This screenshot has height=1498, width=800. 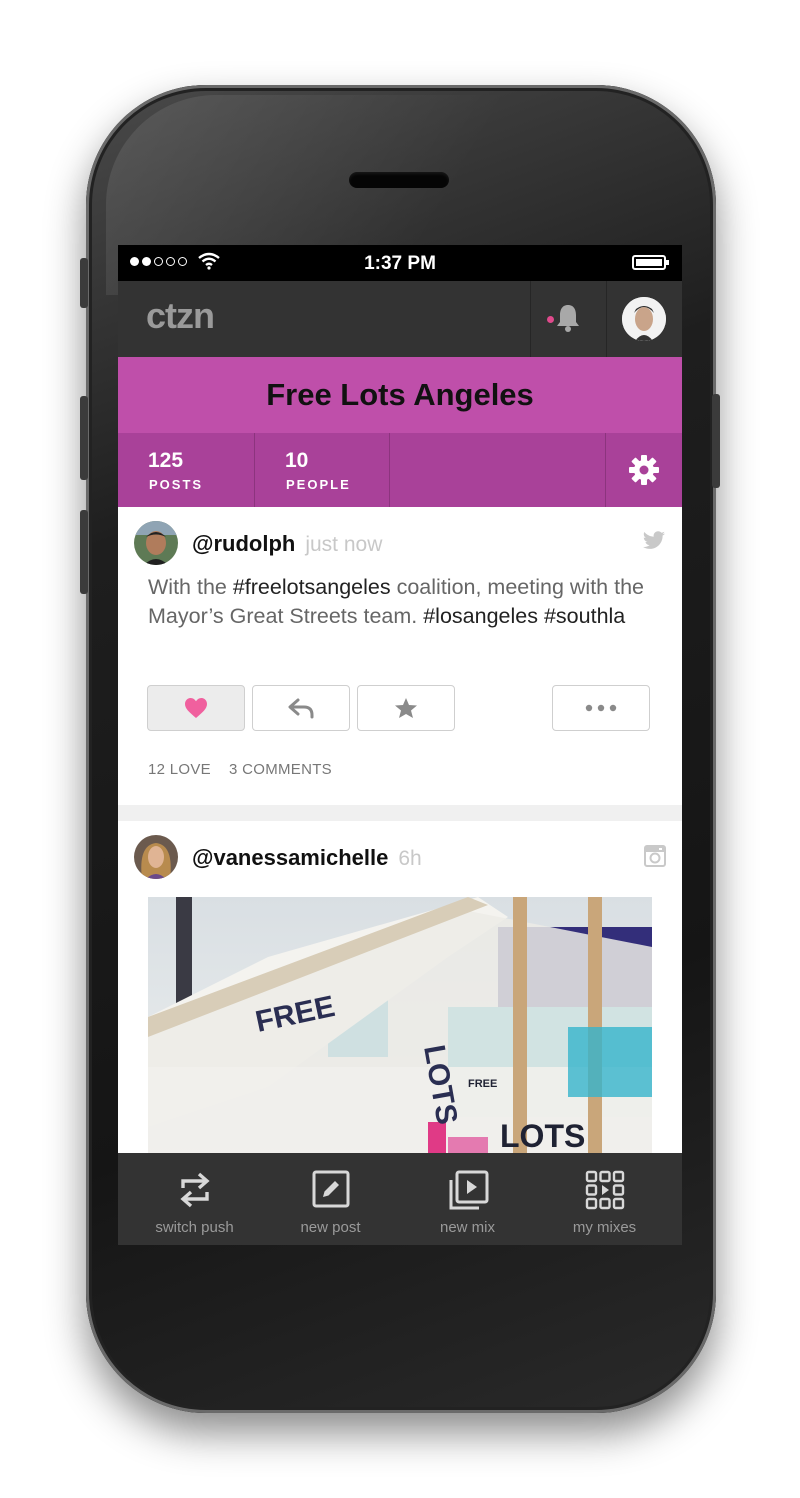 I want to click on post-header: @rudolph just now, so click(x=400, y=544).